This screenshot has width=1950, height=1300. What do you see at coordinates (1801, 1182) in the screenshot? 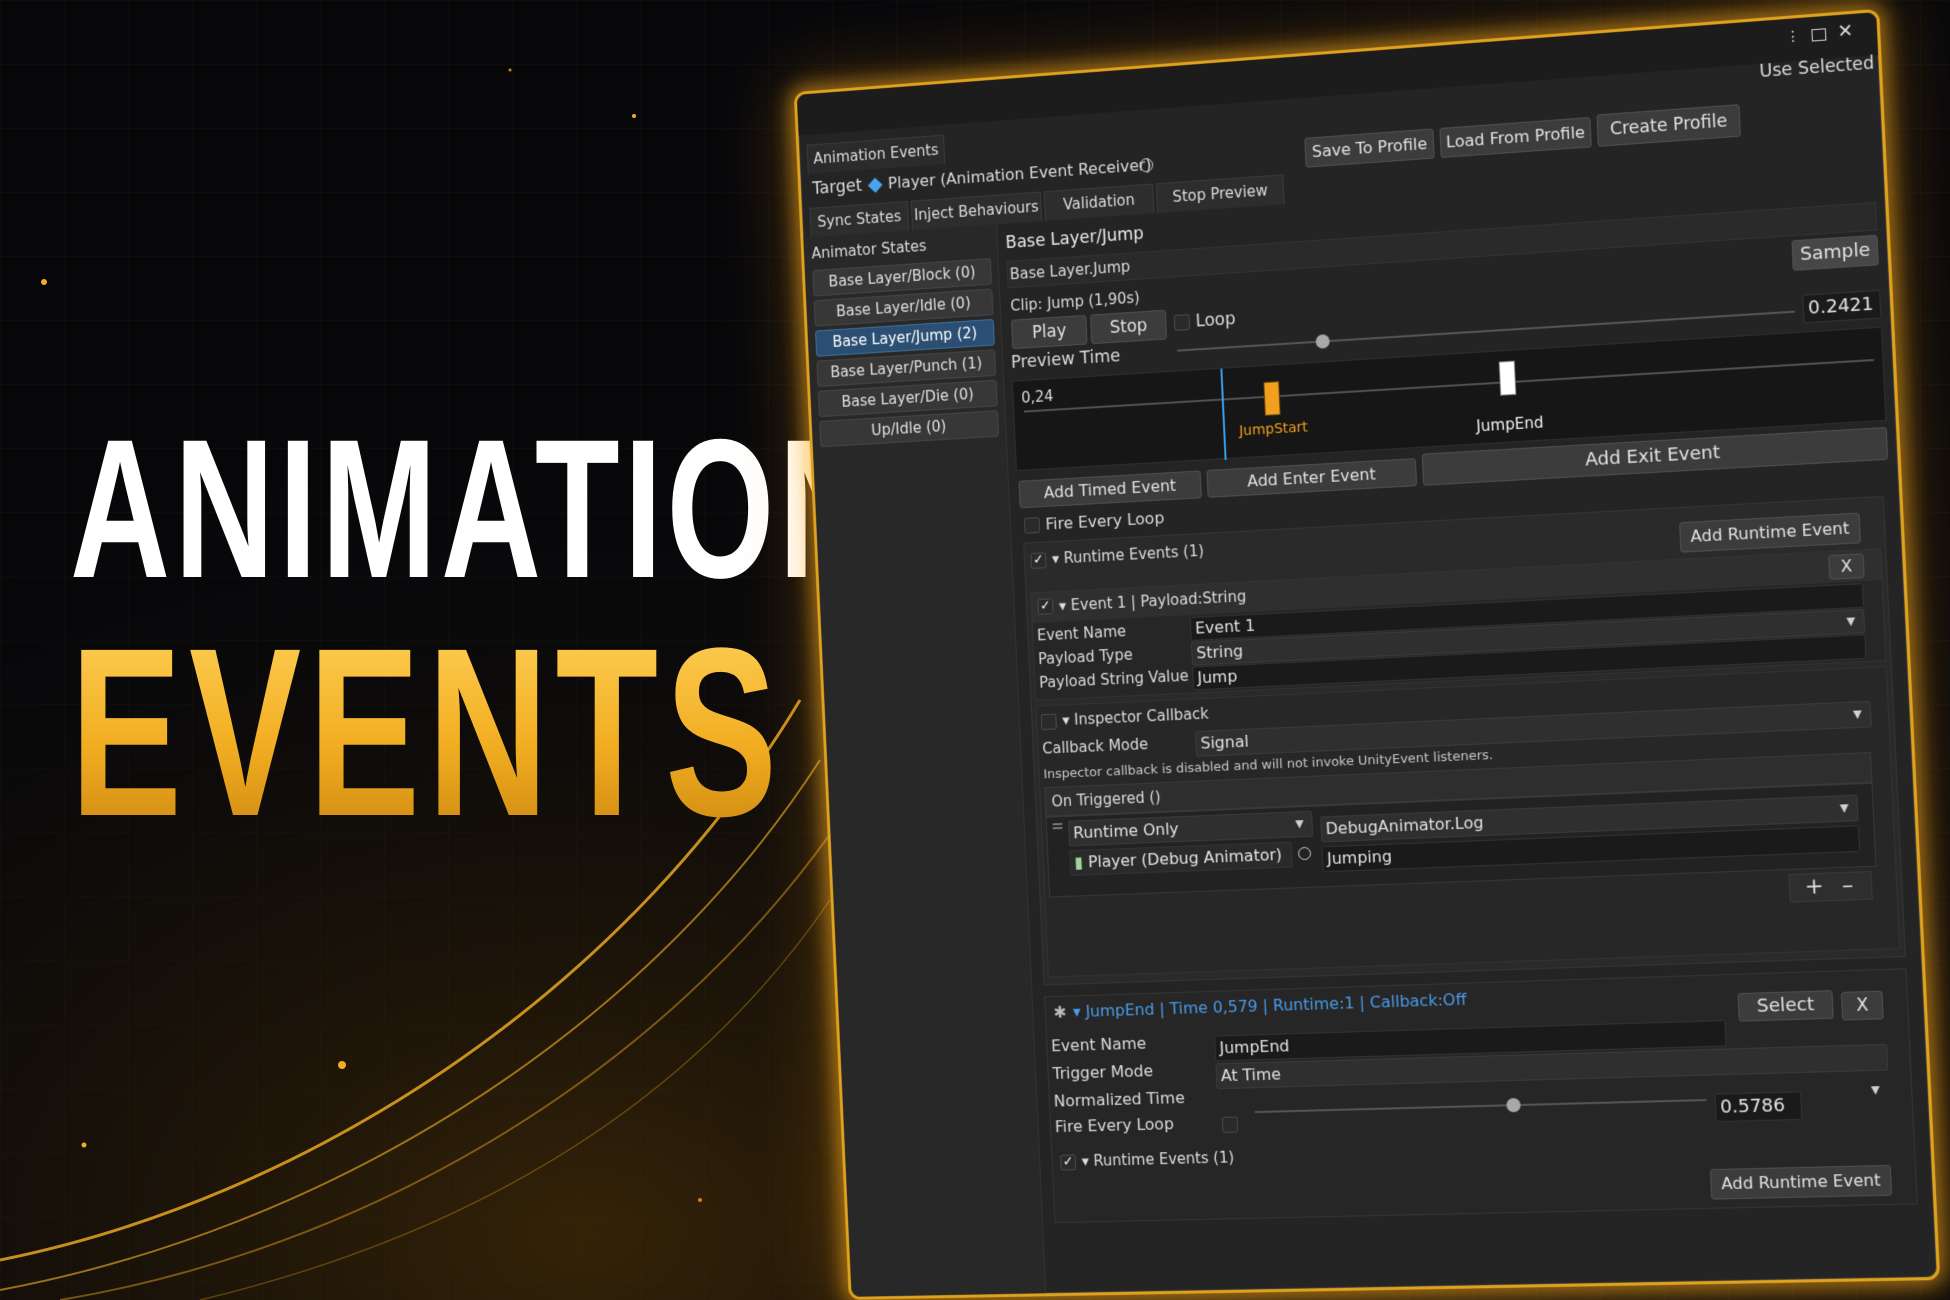
I see `jumpend-add-runtime-event-button: Add Runtime Event` at bounding box center [1801, 1182].